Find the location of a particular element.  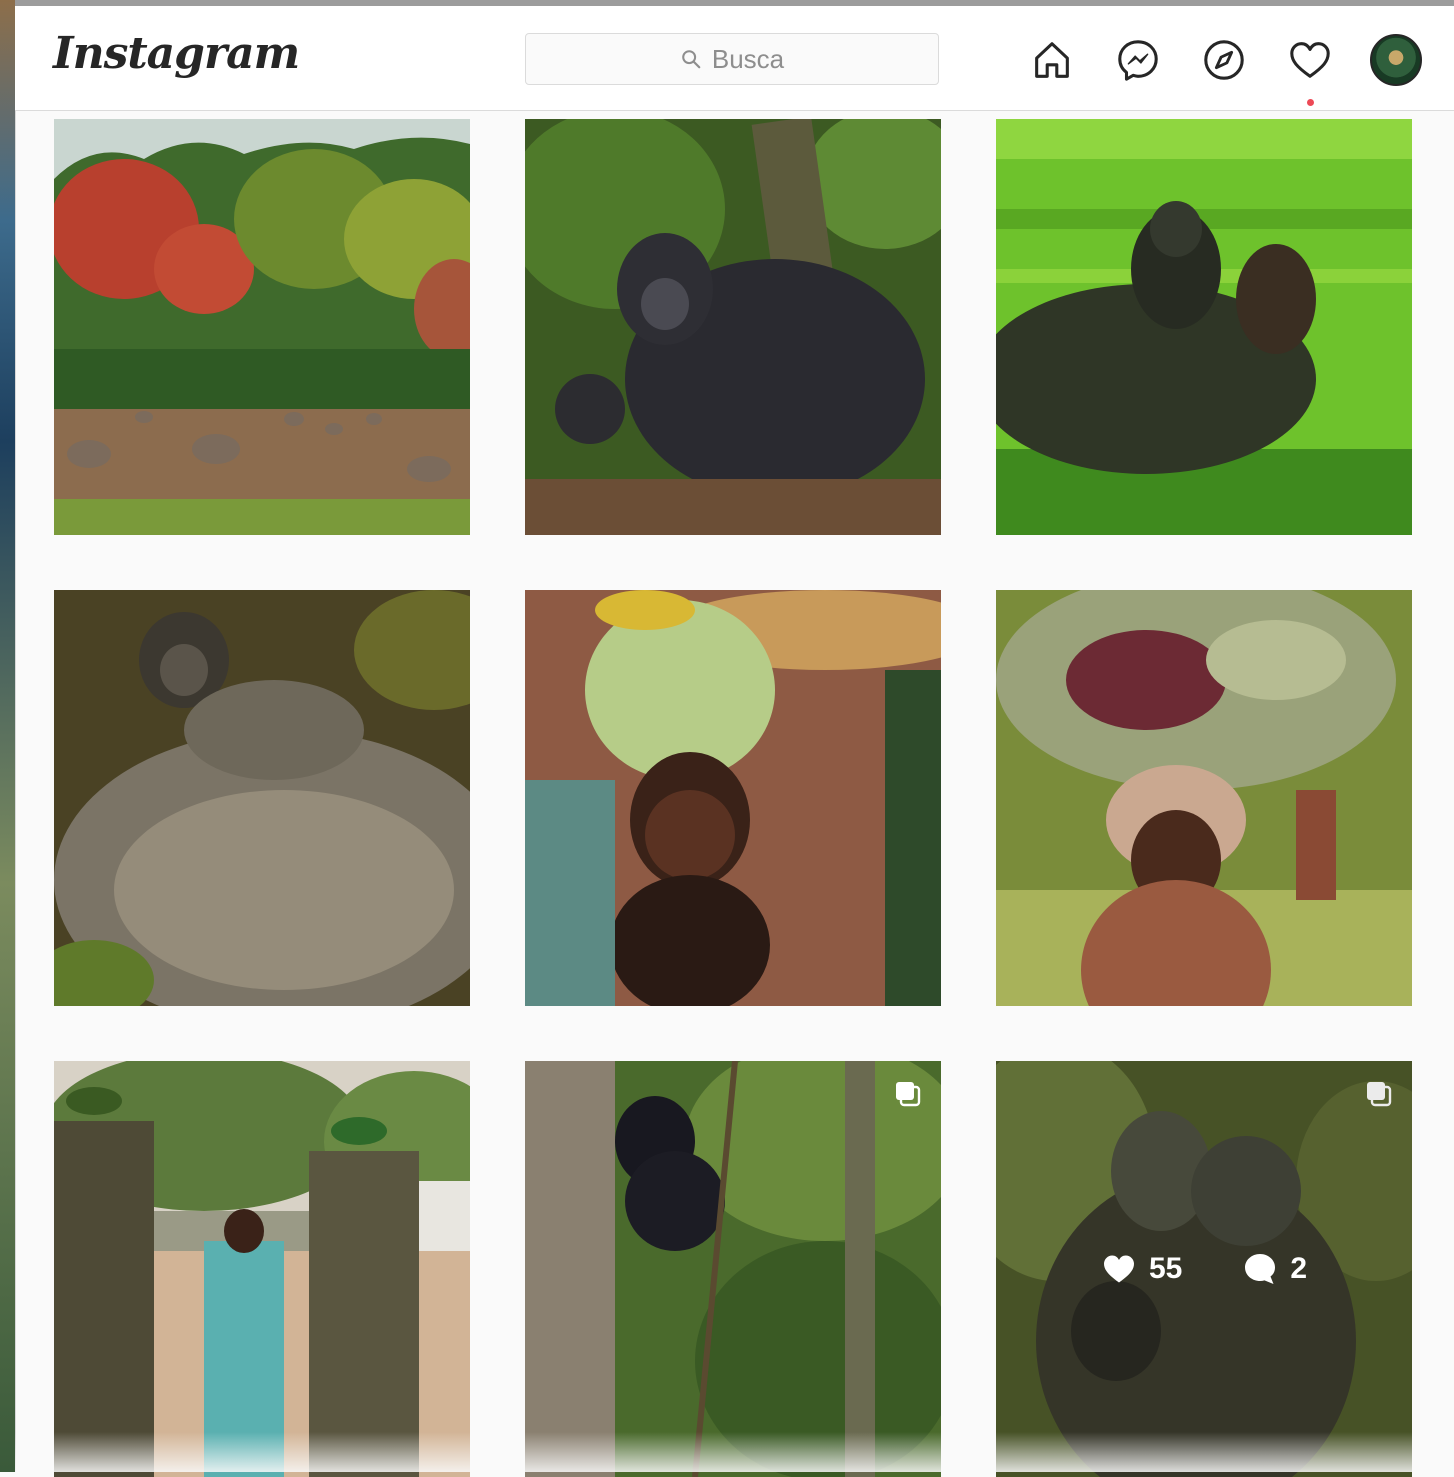

bottom-fade is located at coordinates (734, 1452).